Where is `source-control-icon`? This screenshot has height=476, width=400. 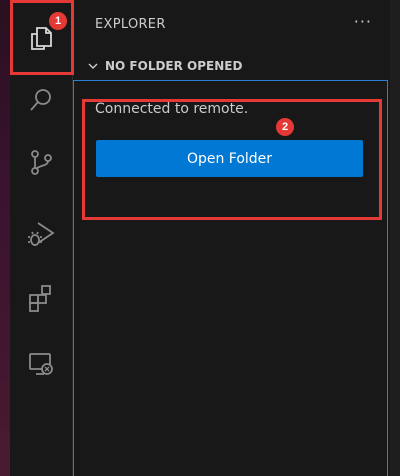
source-control-icon is located at coordinates (41, 162).